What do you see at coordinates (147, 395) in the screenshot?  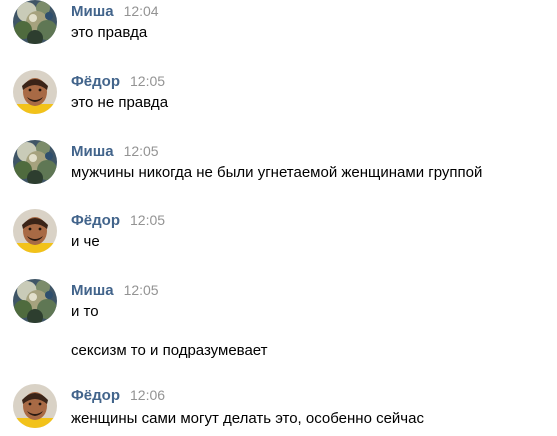 I see `message-timestamp: 12:06` at bounding box center [147, 395].